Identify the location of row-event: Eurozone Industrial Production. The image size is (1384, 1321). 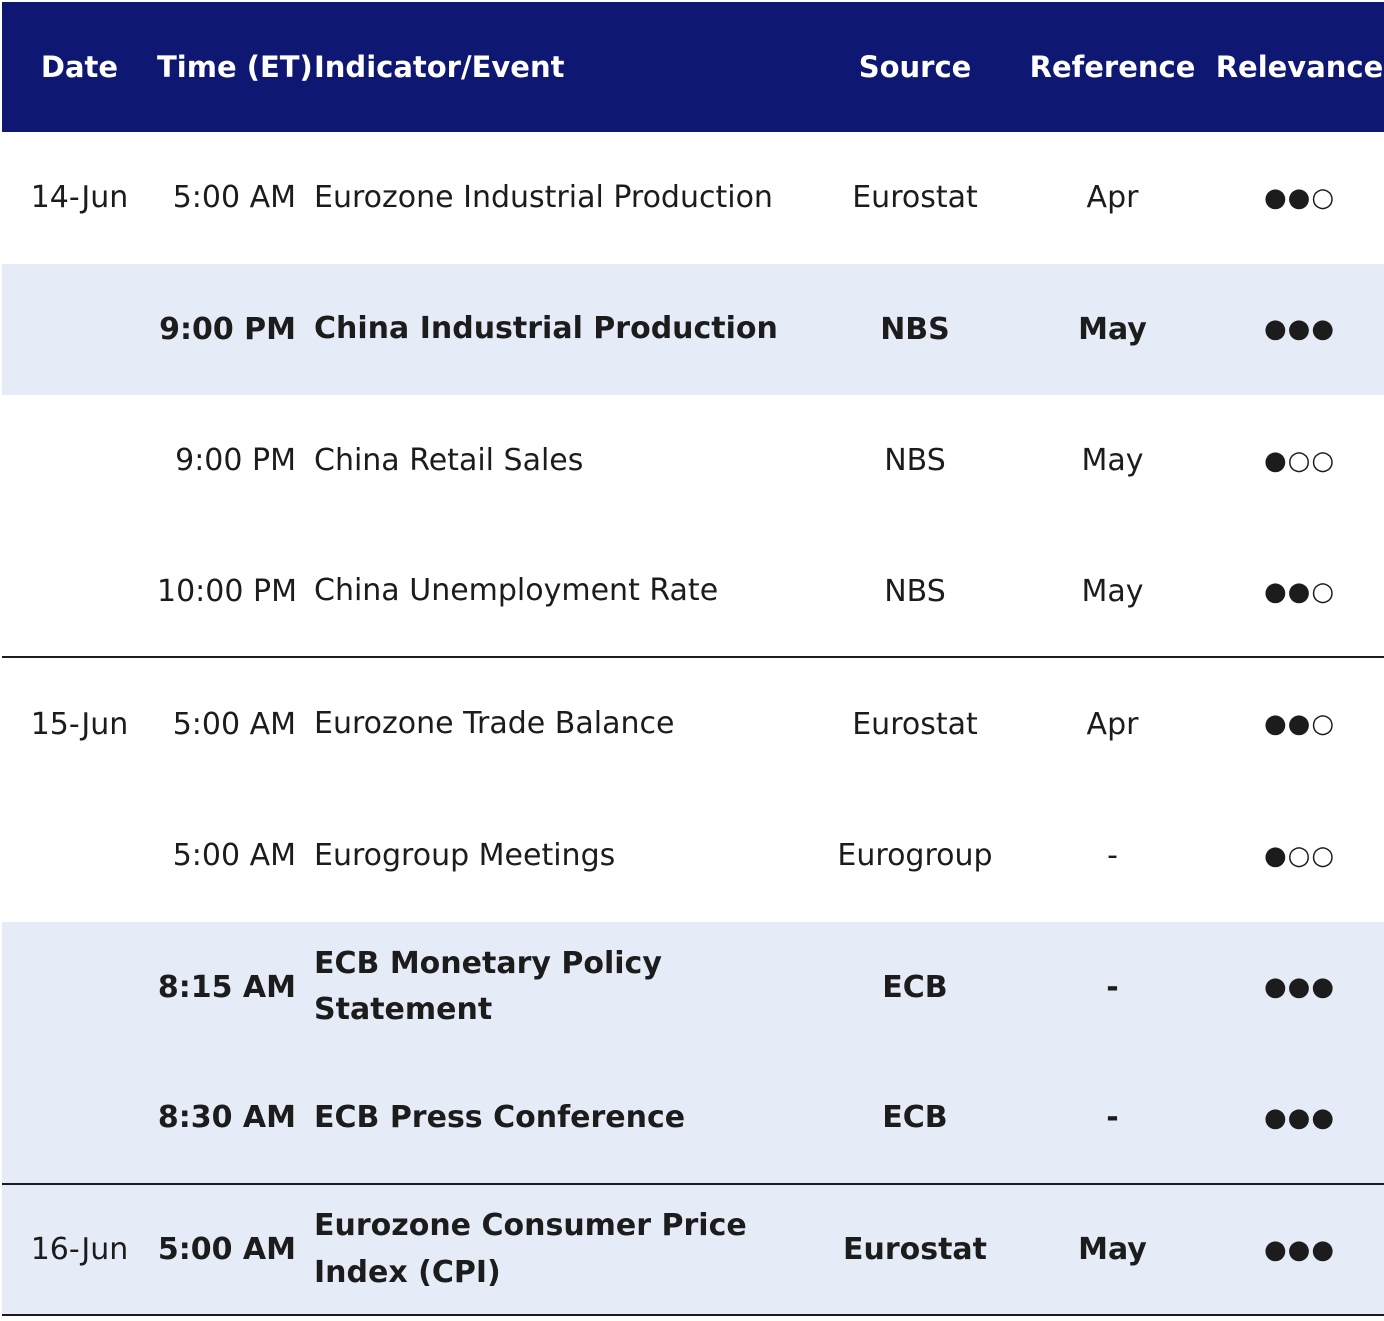
(543, 197).